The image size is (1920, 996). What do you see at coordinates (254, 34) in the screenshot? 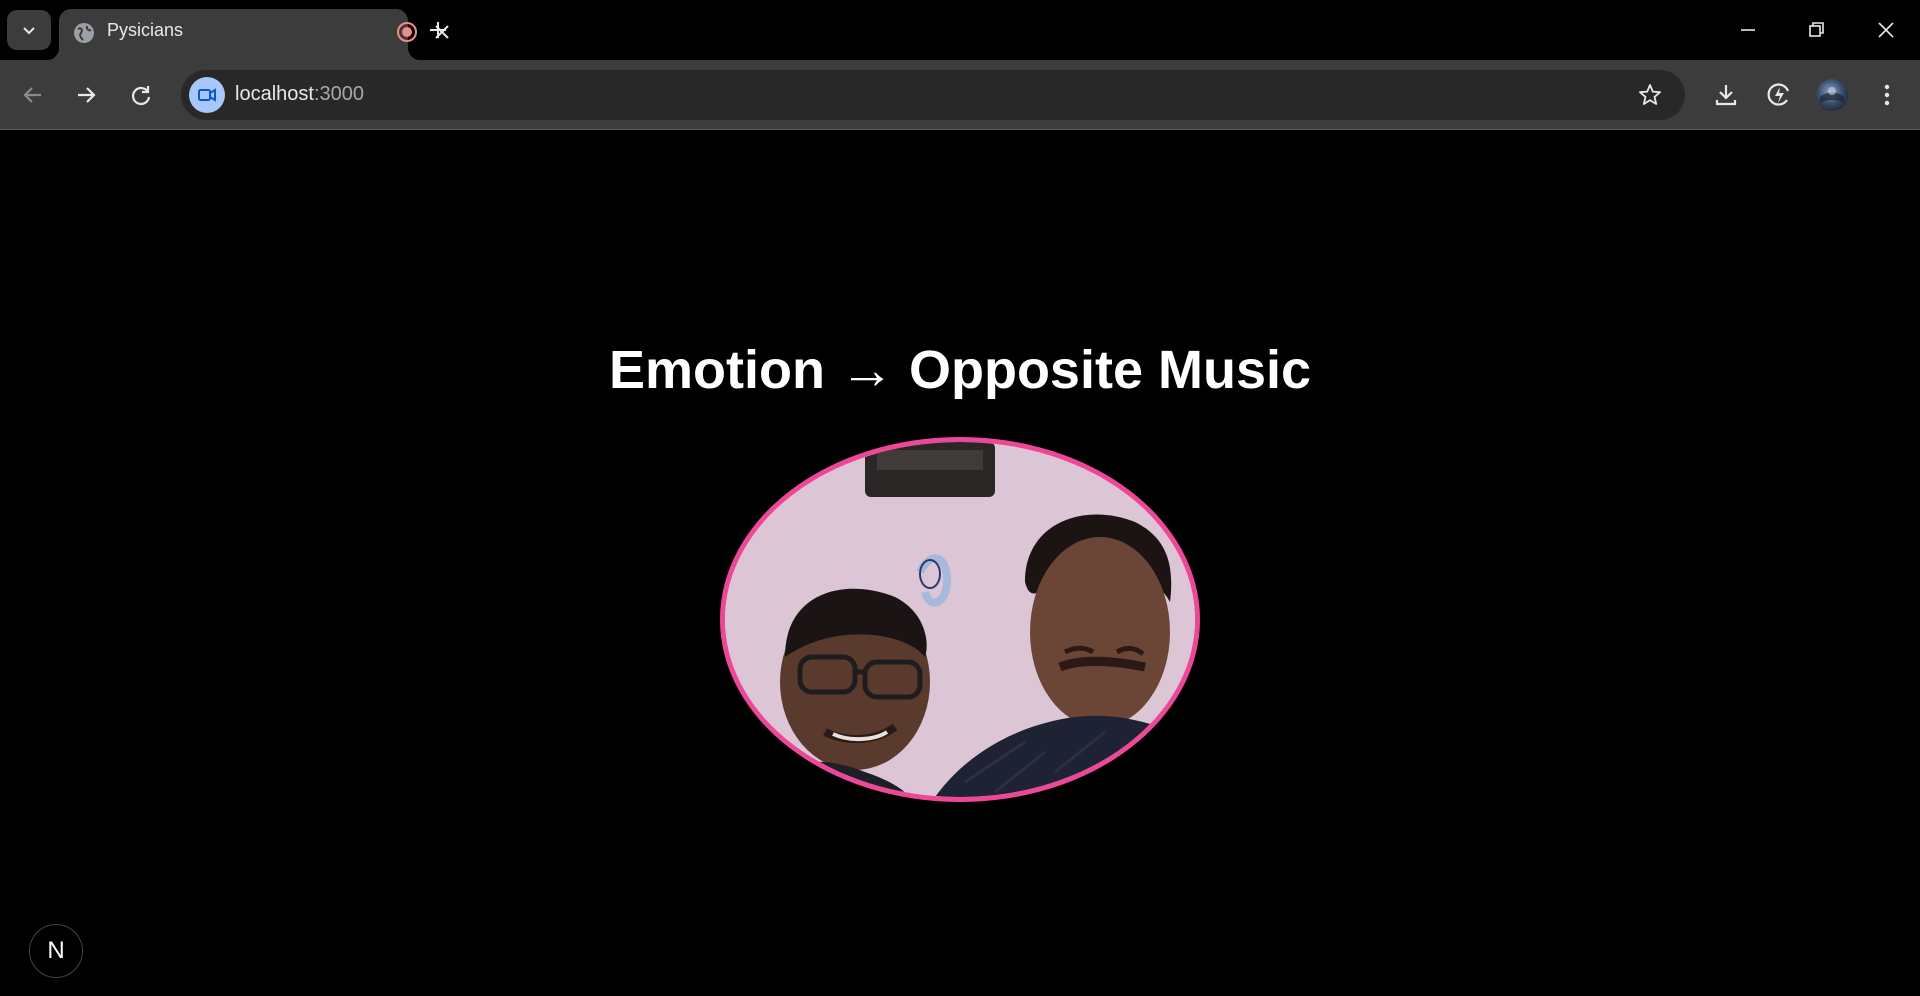
I see `tab-active: Pysicians` at bounding box center [254, 34].